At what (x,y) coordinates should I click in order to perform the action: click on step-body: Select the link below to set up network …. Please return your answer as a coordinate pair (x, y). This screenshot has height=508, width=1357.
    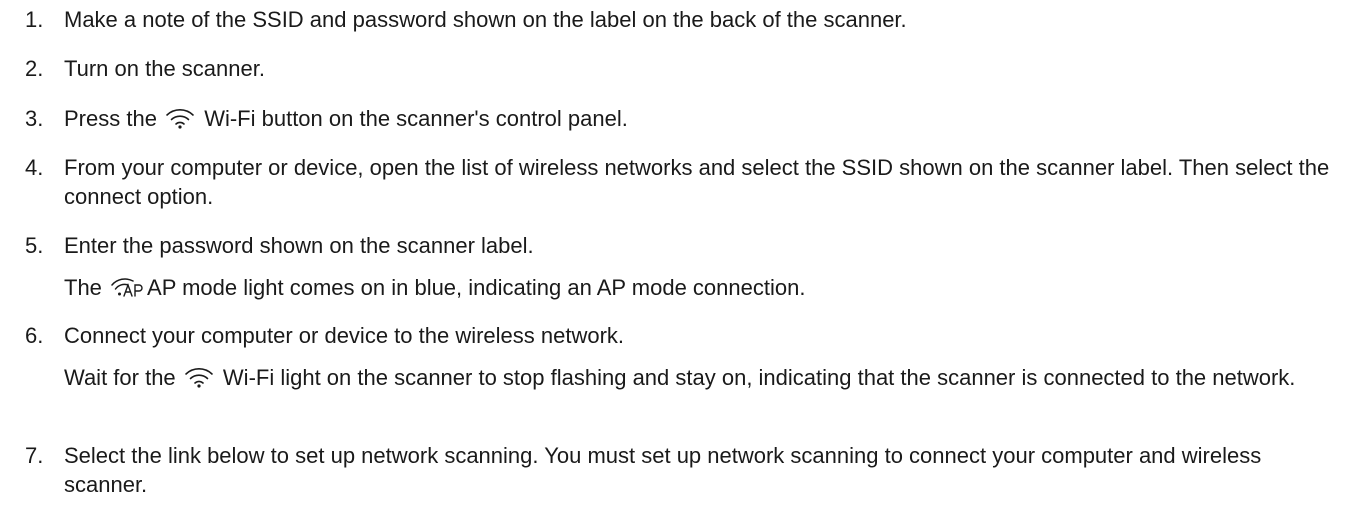
    Looking at the image, I should click on (700, 470).